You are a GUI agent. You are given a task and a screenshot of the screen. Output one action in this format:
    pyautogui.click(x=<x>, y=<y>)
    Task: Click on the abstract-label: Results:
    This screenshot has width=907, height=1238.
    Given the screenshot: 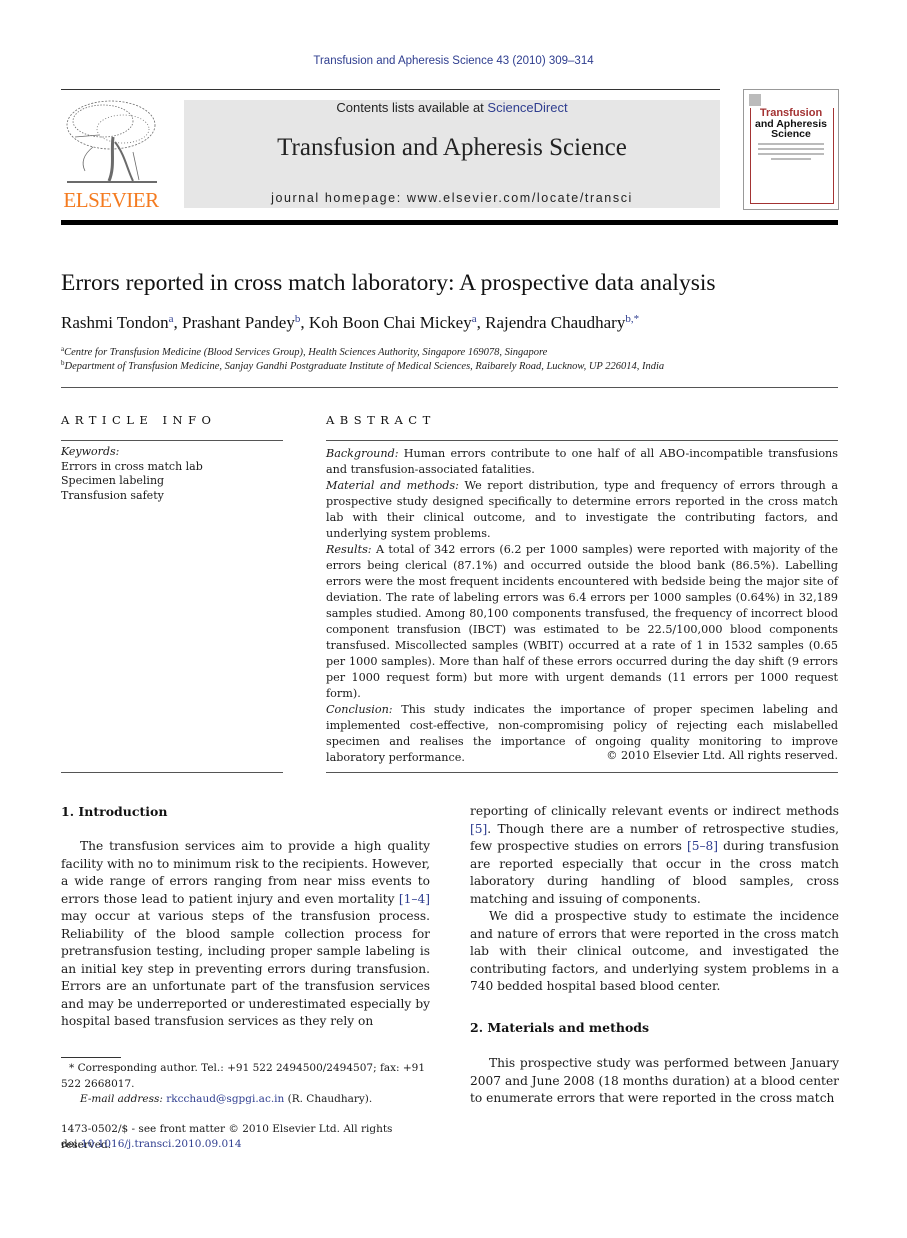 What is the action you would take?
    pyautogui.click(x=349, y=549)
    